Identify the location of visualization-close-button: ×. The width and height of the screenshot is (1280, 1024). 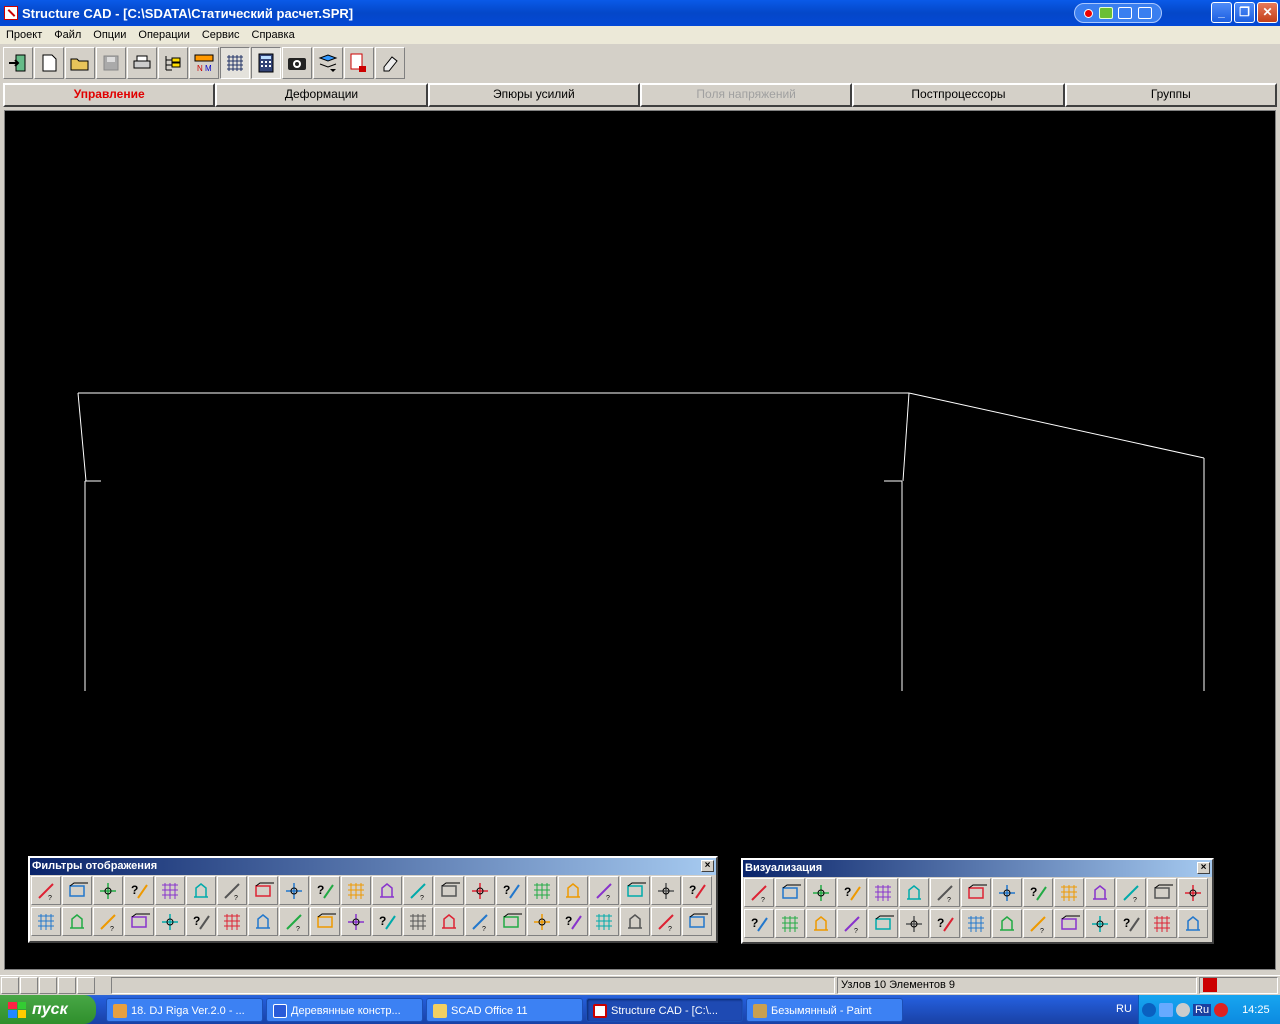
(1203, 868).